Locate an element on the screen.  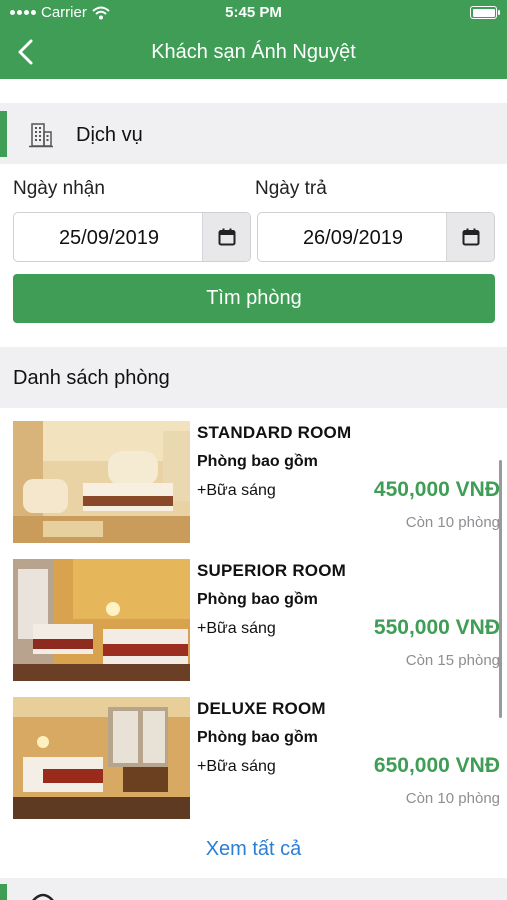
rooms-scrollbar is located at coordinates (500, 589).